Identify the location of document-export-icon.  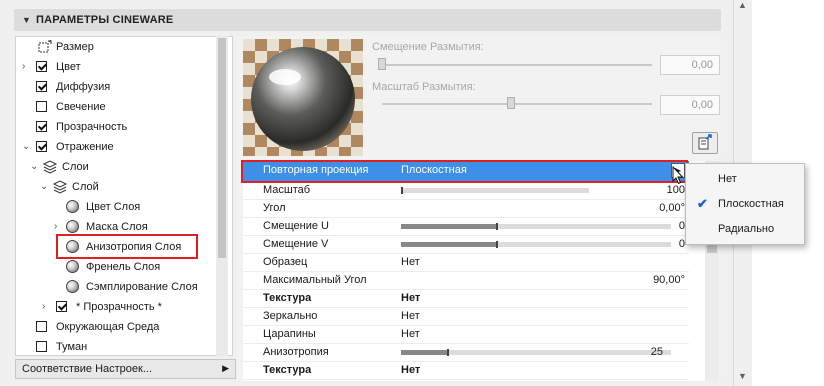
(705, 142).